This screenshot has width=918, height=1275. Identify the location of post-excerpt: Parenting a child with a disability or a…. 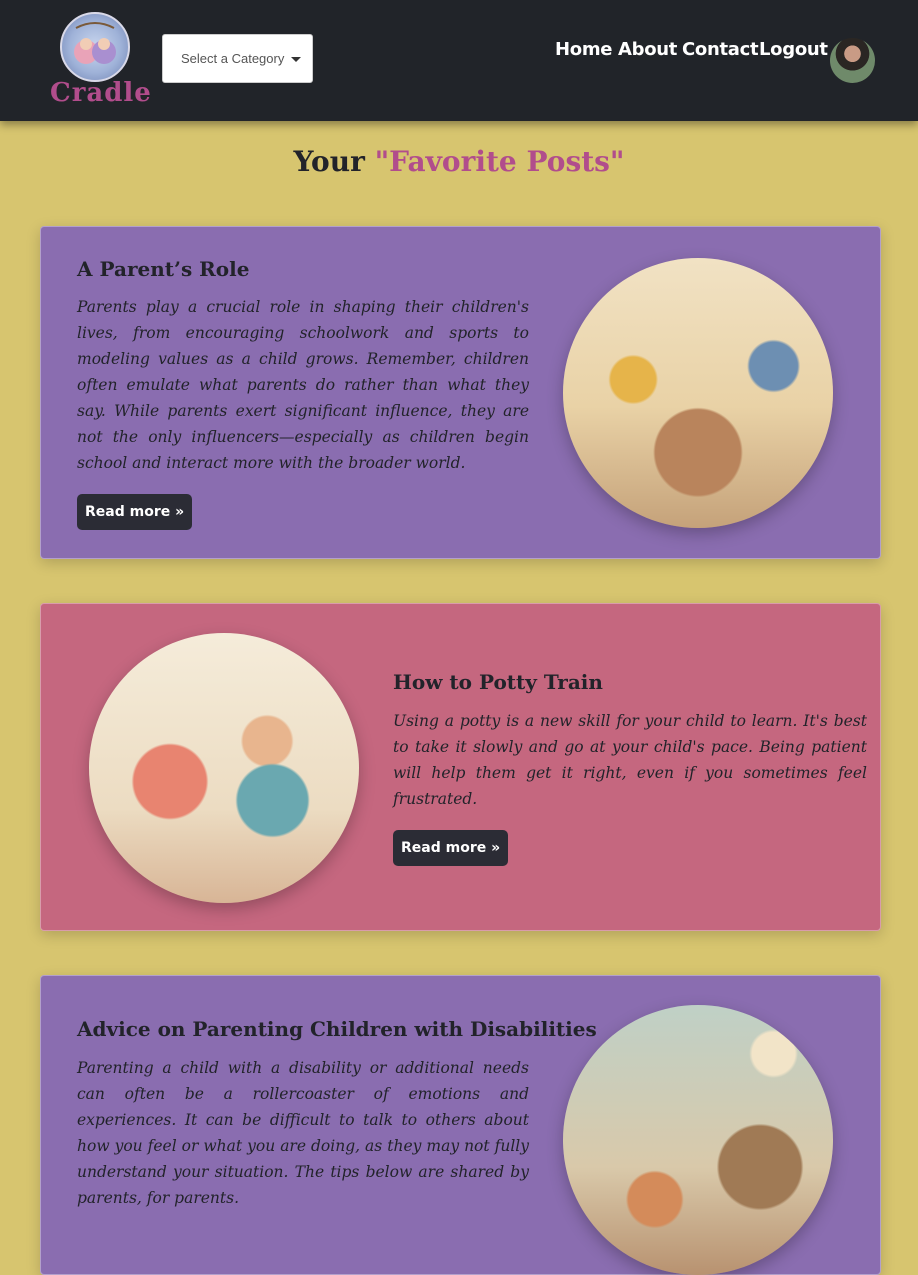
(303, 1133).